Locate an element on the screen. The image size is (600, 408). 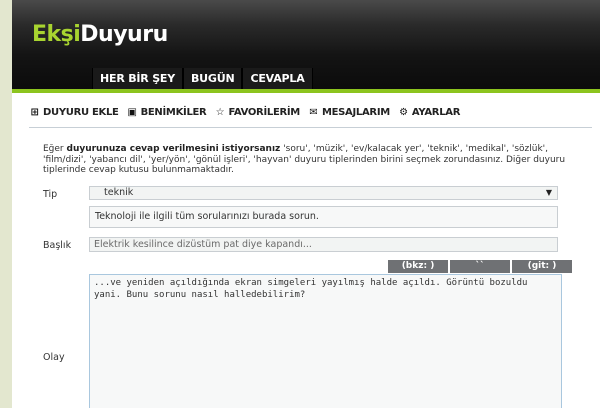
top-navigation: HER BİR ŞEY BUGÜN CEVAPLA is located at coordinates (202, 79).